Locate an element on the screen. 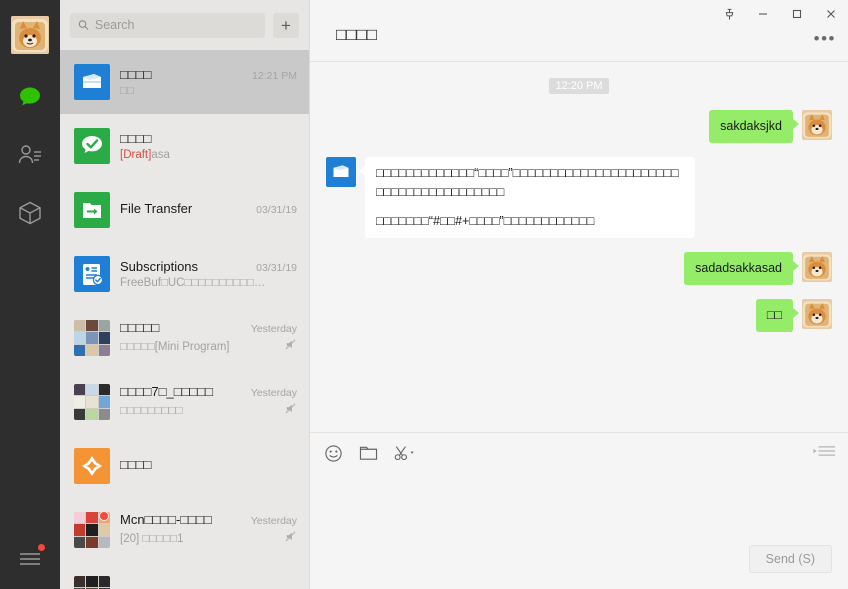 The width and height of the screenshot is (848, 589). list-item-body: □□□□□ Yesterday □□□□□[Mini Program] is located at coordinates (208, 338).